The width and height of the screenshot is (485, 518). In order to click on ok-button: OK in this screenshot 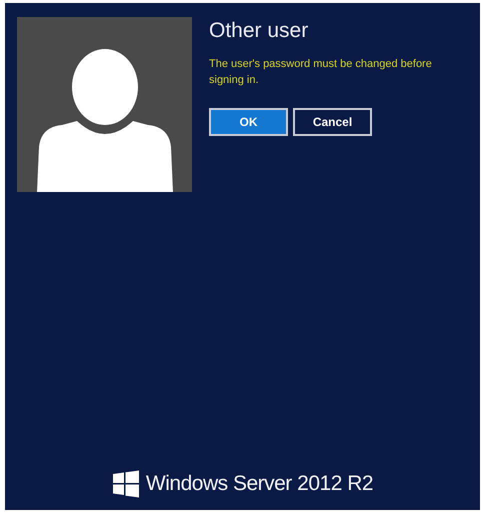, I will do `click(248, 122)`.